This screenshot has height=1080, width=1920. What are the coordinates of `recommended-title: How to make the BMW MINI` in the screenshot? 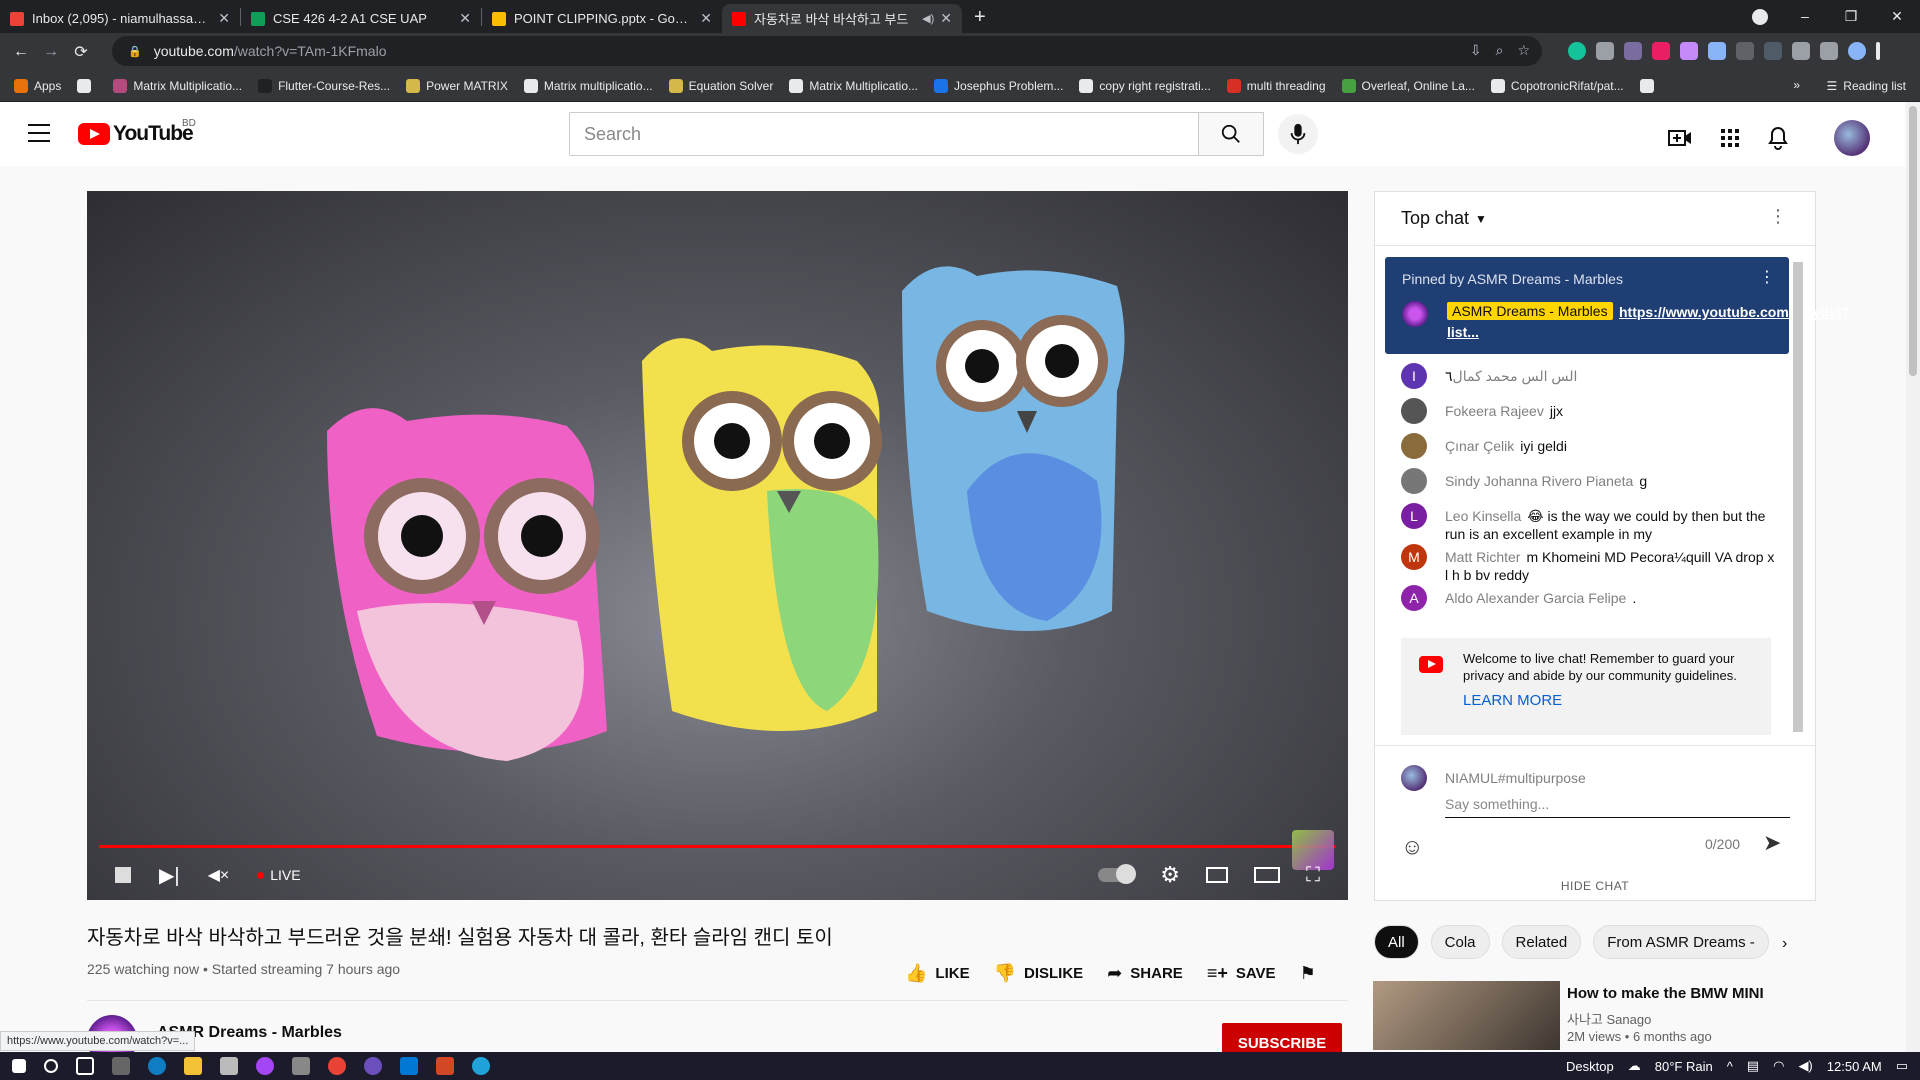 It's located at (1665, 993).